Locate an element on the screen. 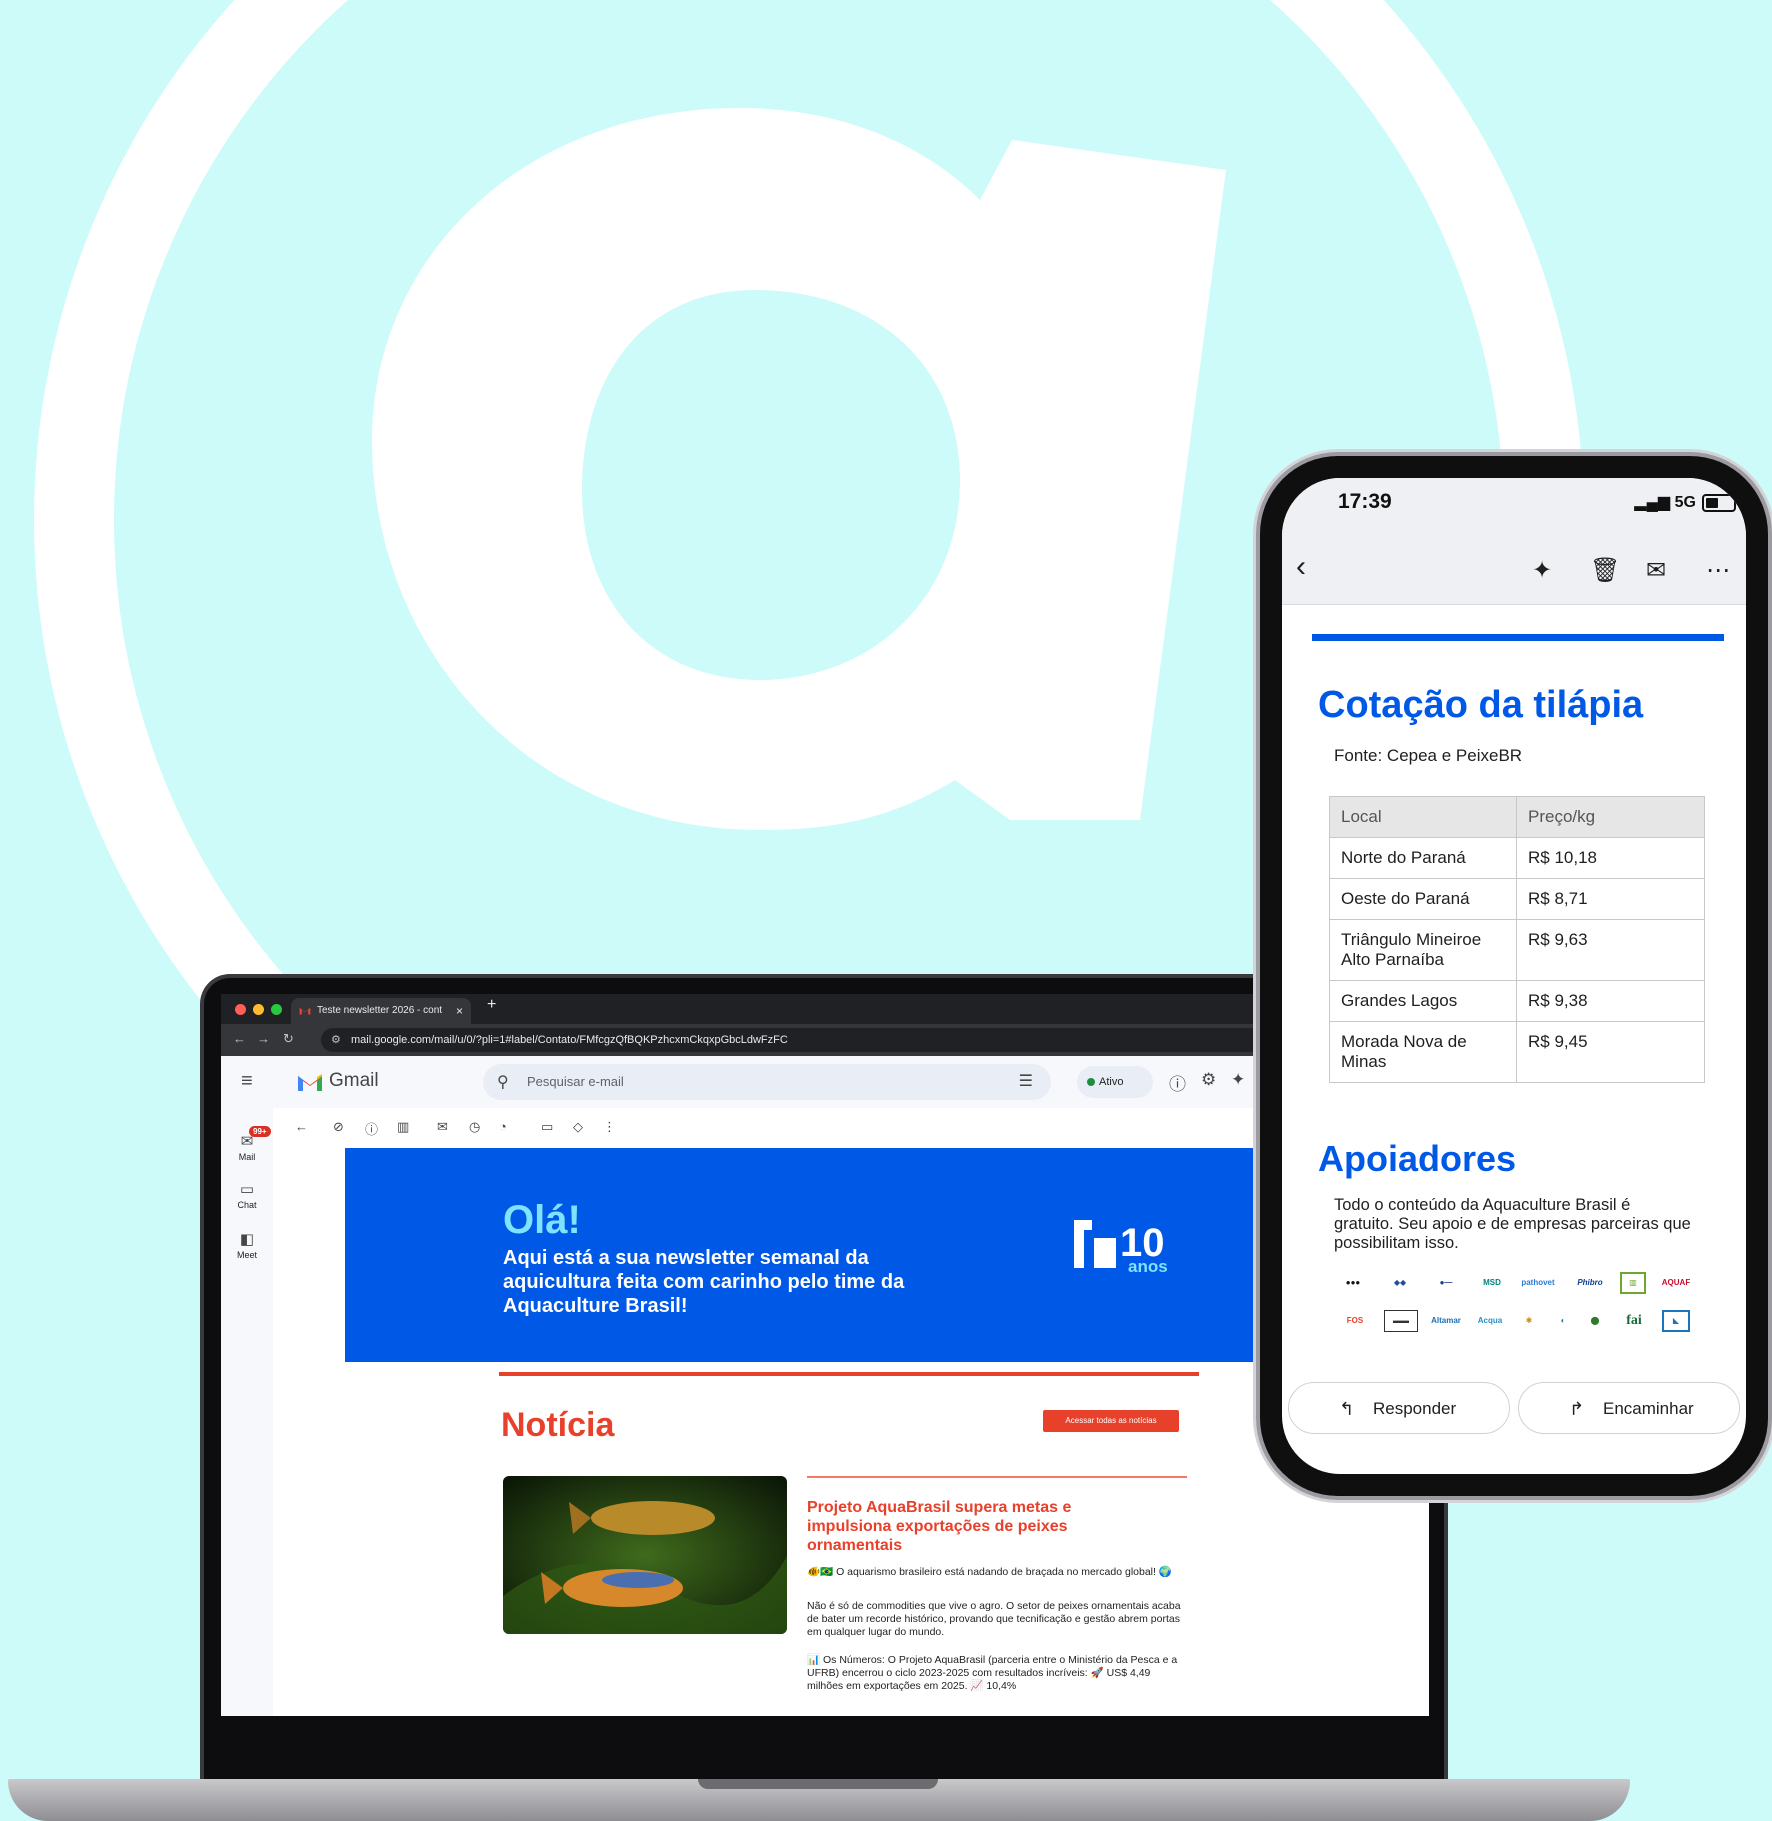 This screenshot has width=1772, height=1821. table-row: Triângulo Mineiroe Alto Parnaíba R$ 9,63 is located at coordinates (1517, 950).